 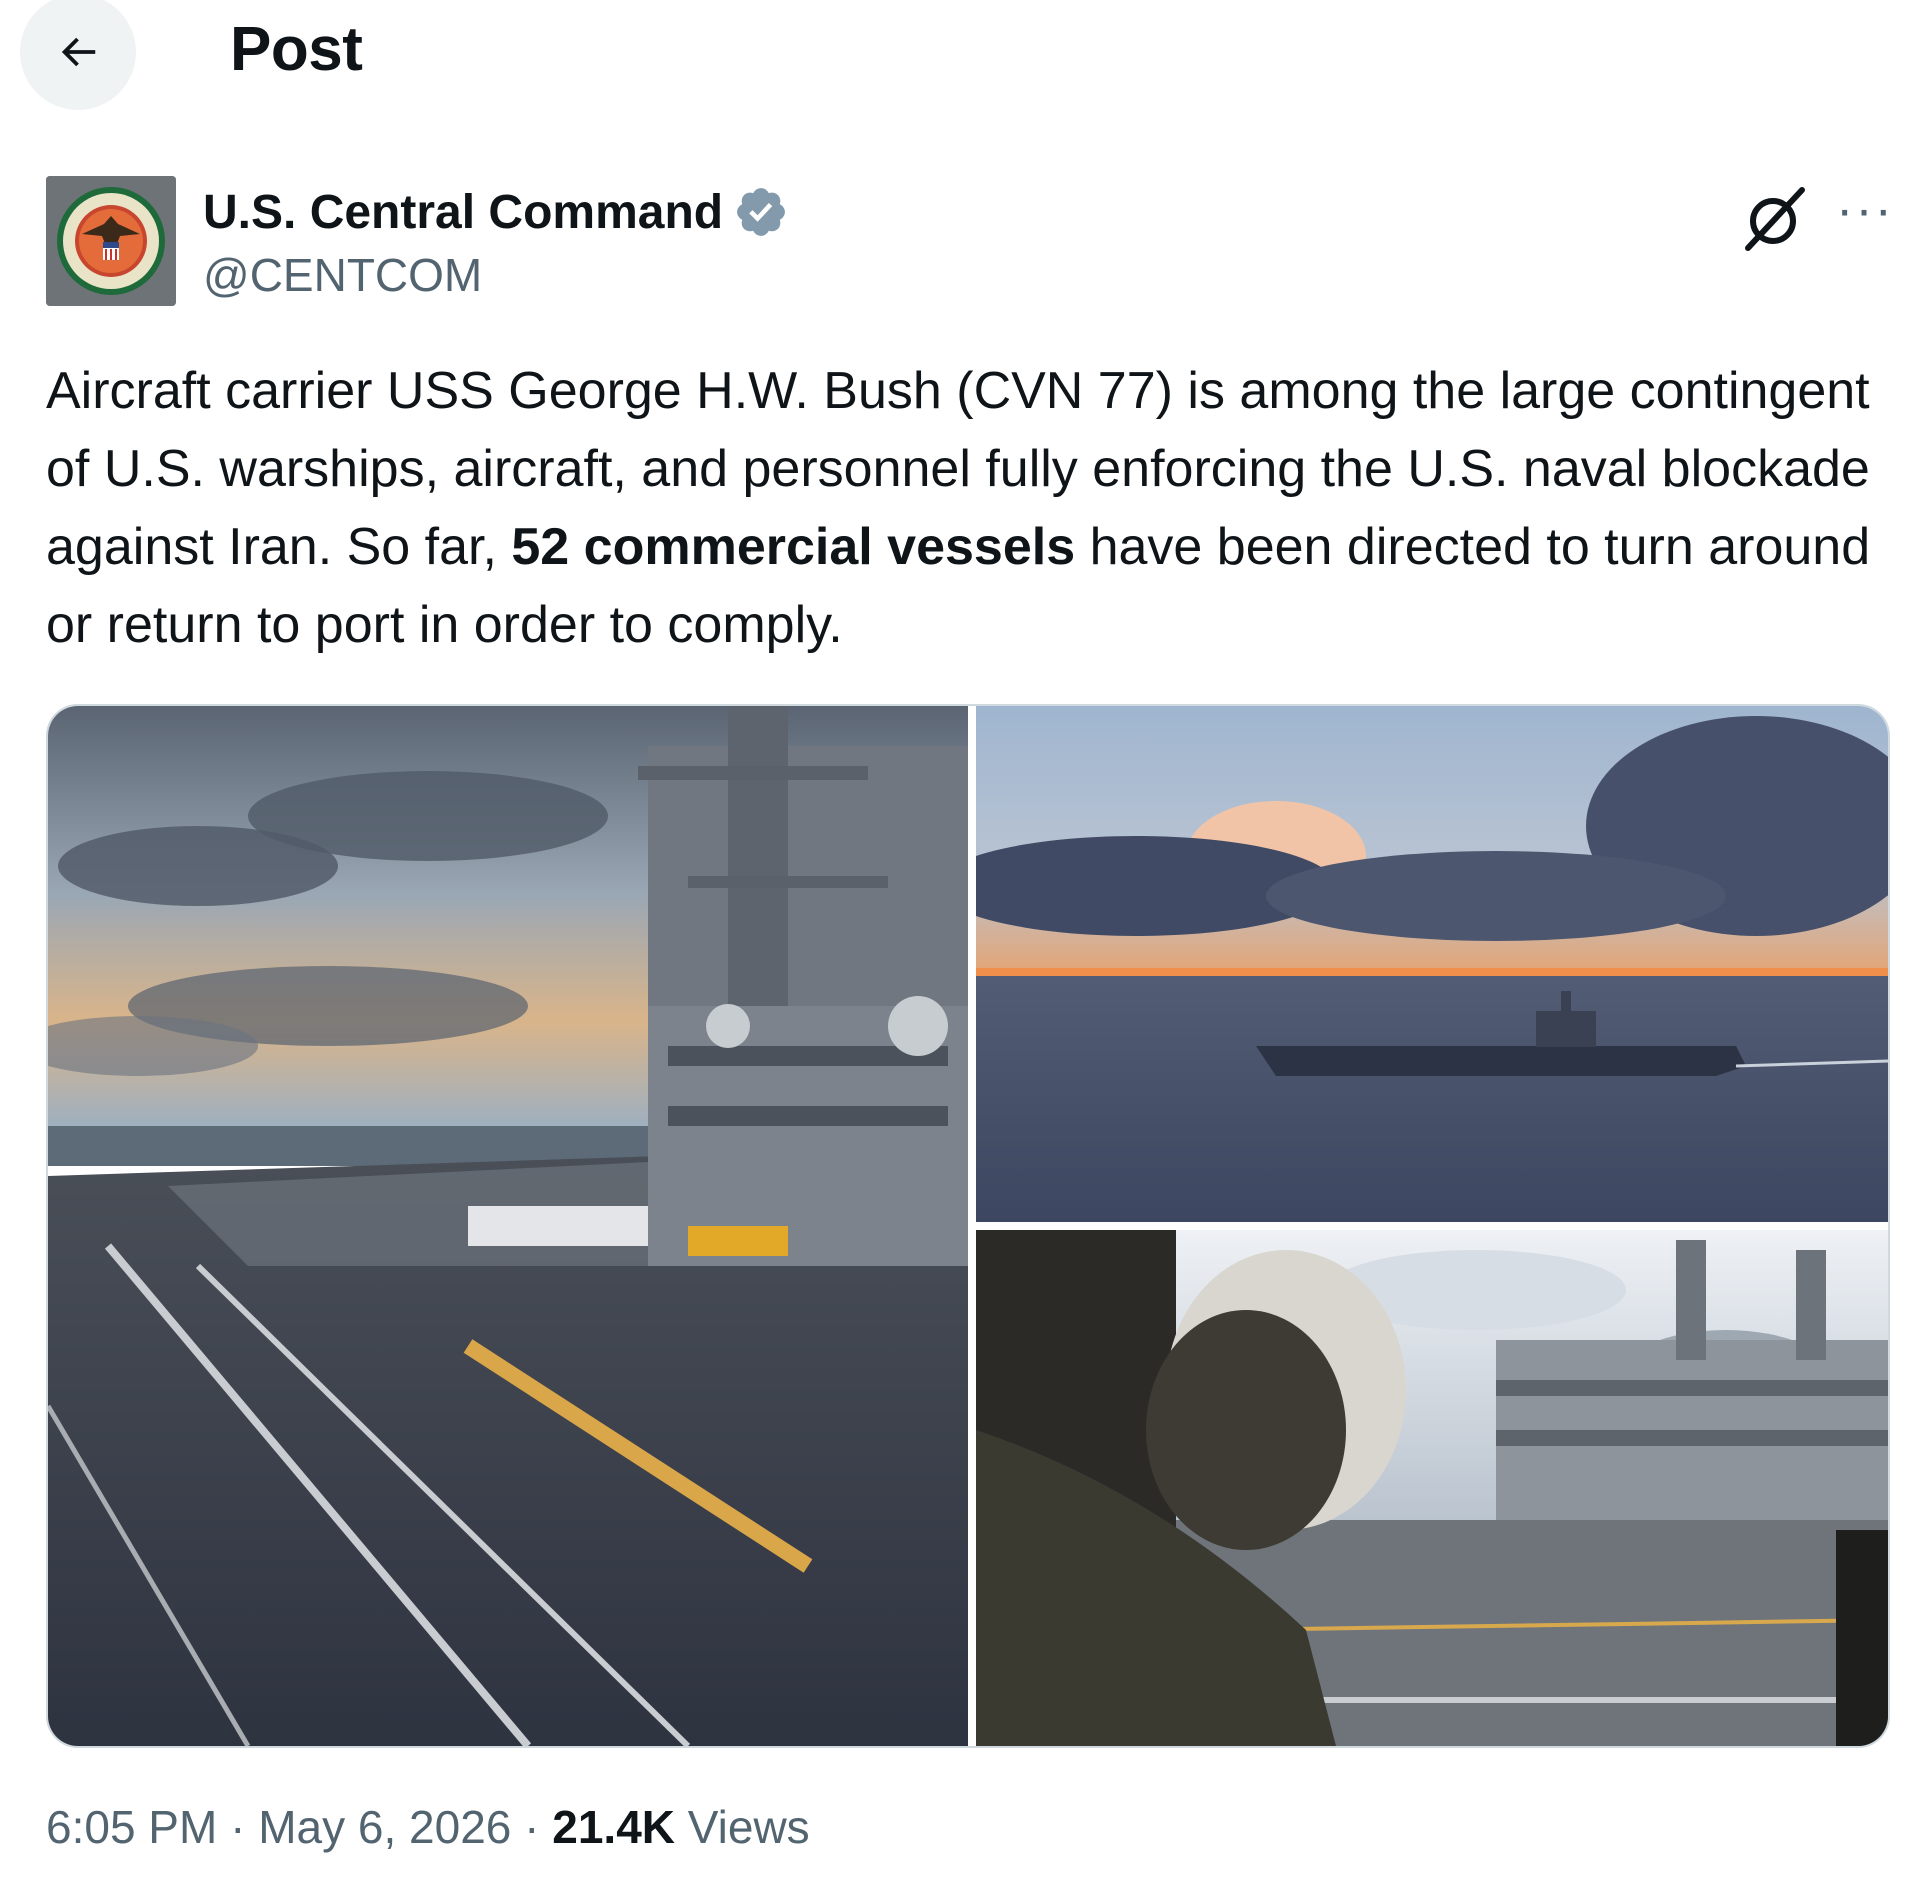 I want to click on views-count: 21.4K, so click(x=614, y=1827).